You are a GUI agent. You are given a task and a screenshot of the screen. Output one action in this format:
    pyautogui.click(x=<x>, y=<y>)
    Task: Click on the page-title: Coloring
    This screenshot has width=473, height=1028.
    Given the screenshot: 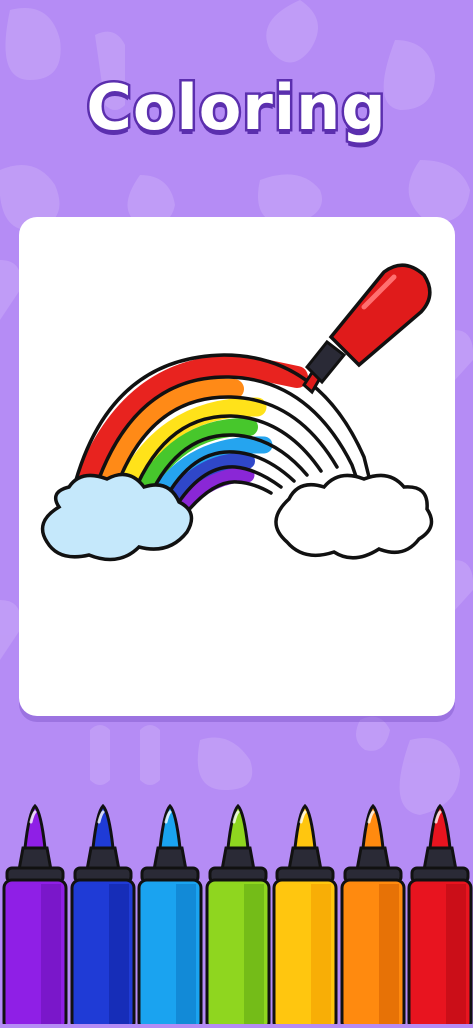 What is the action you would take?
    pyautogui.click(x=236, y=108)
    